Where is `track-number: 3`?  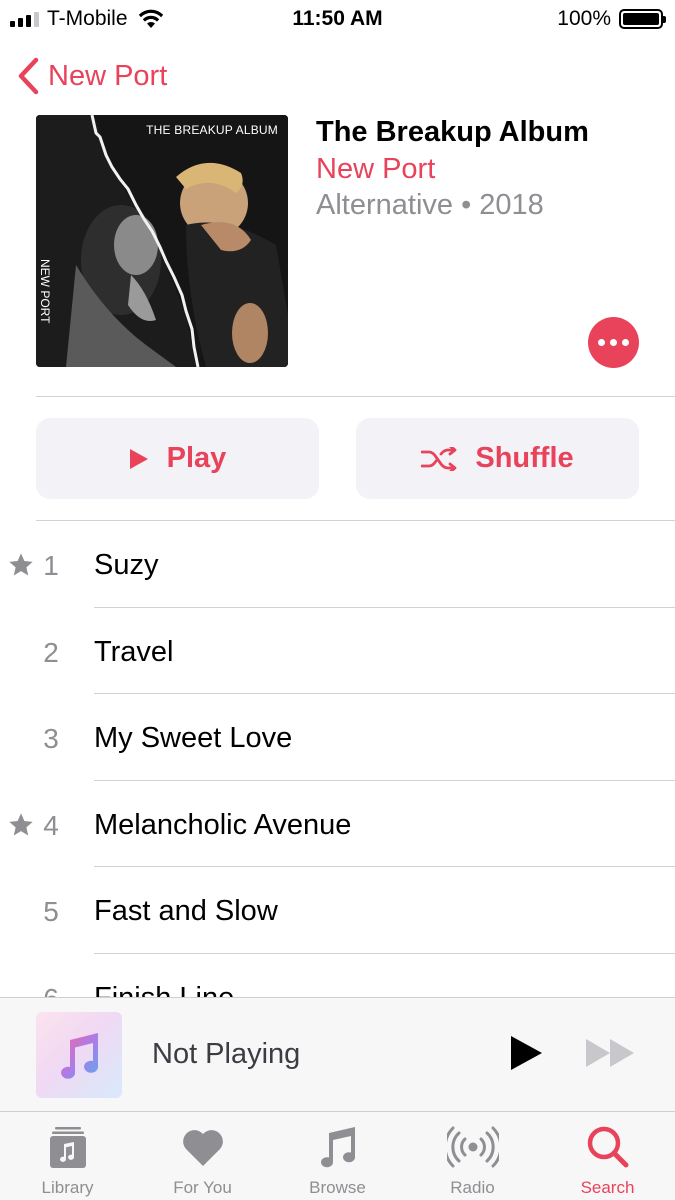
track-number: 3 is located at coordinates (51, 738).